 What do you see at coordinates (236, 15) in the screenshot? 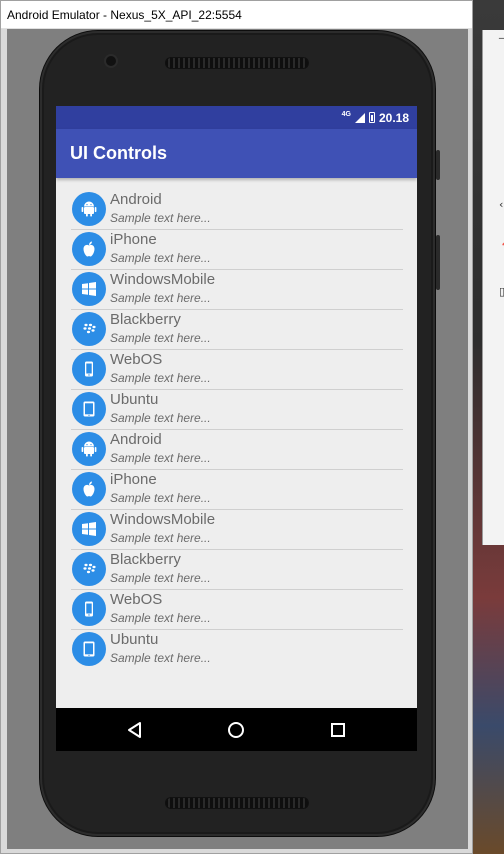
I see `window-title: Android Emulator - Nexus_5X_API_22:5554` at bounding box center [236, 15].